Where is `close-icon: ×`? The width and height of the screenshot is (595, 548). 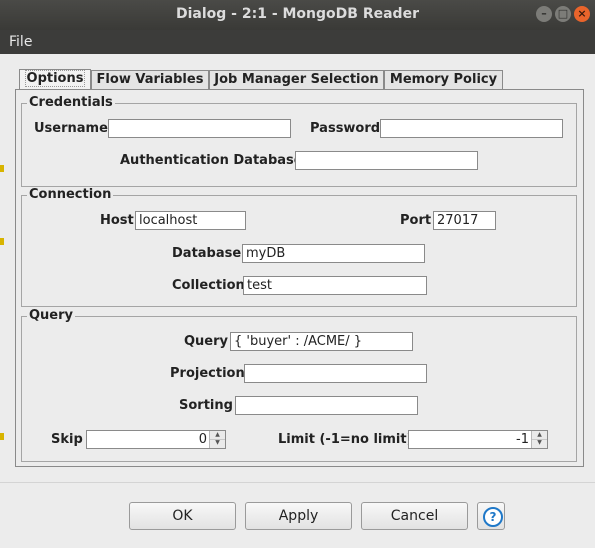 close-icon: × is located at coordinates (582, 14).